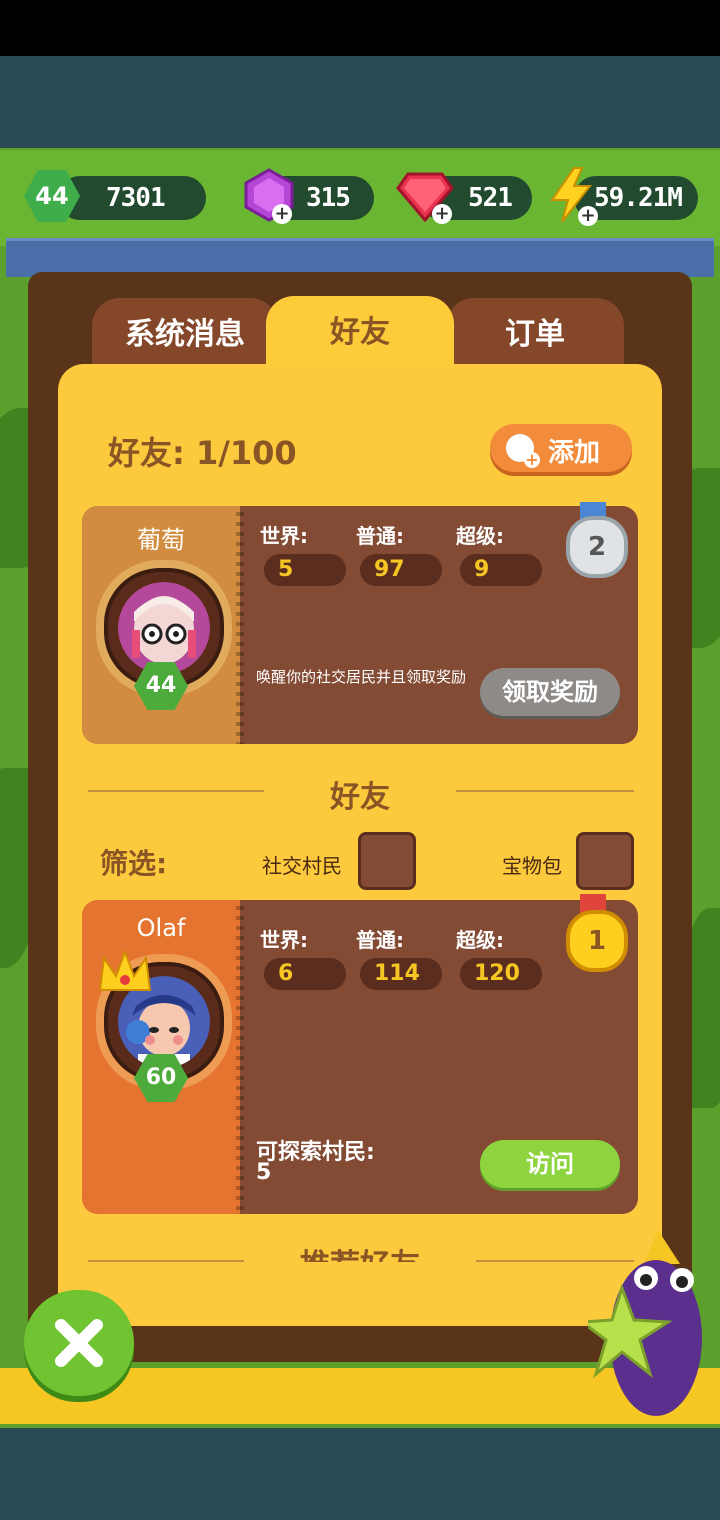 Image resolution: width=720 pixels, height=1520 pixels. What do you see at coordinates (134, 863) in the screenshot?
I see `filter-label: 筛选:` at bounding box center [134, 863].